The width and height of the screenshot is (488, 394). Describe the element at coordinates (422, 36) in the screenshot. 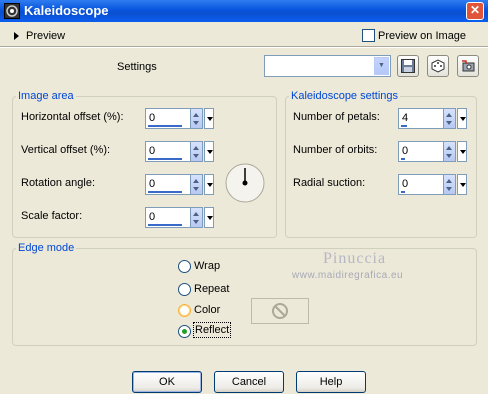

I see `preview-on-image-label: Preview on Image` at that location.